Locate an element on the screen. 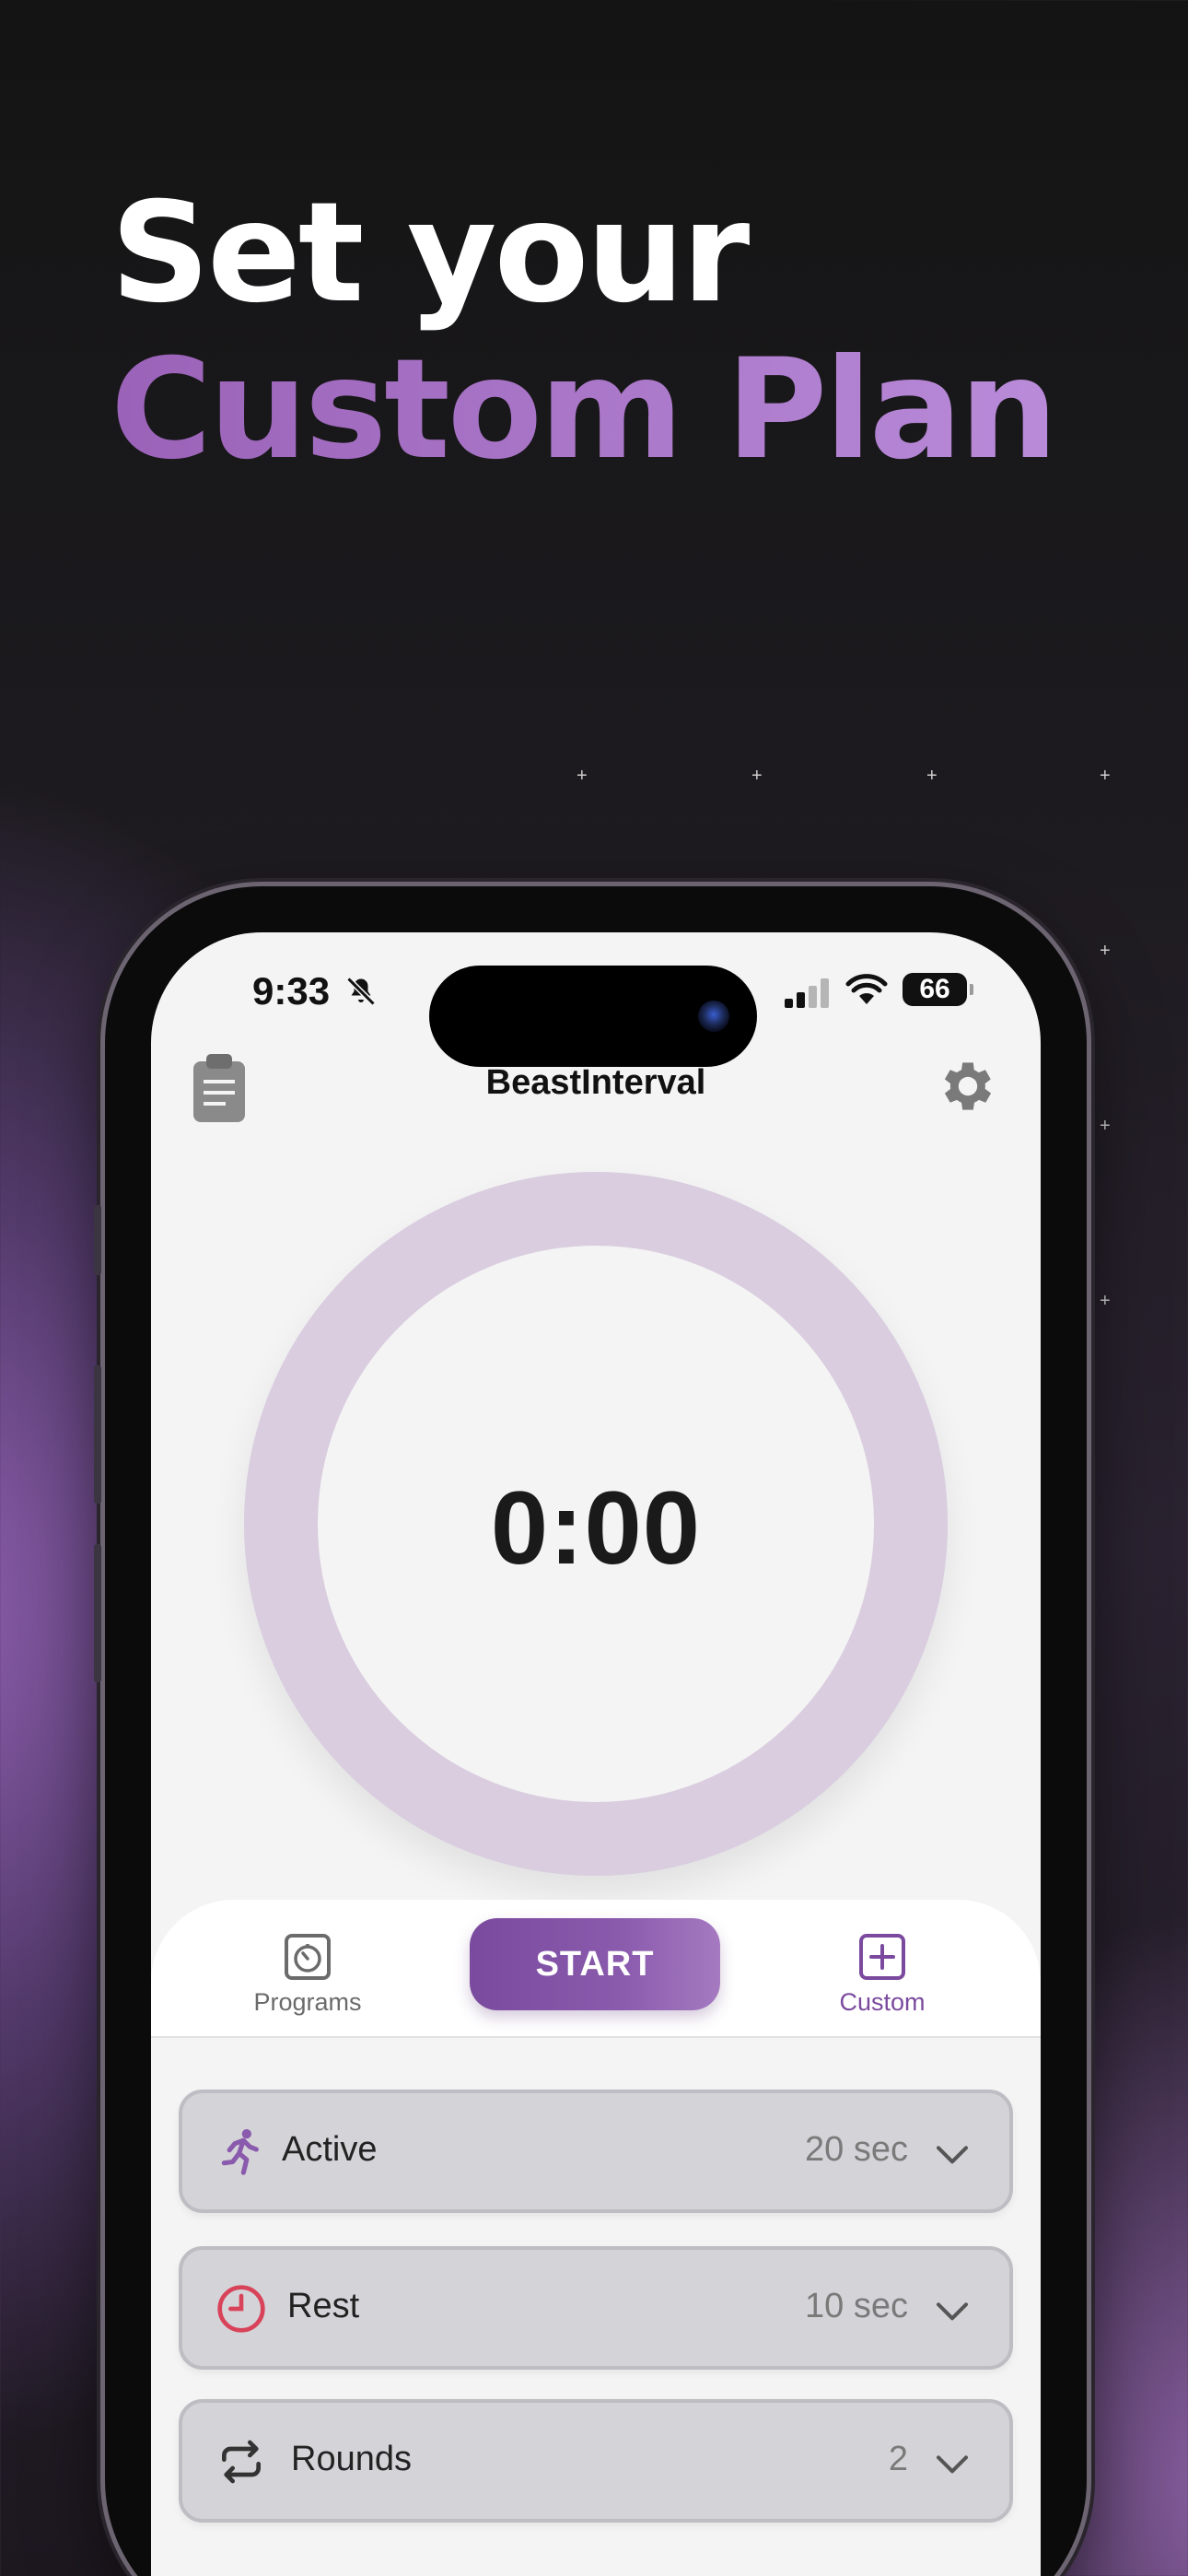 This screenshot has height=2576, width=1188. tab-programs-label: Programs is located at coordinates (307, 2002).